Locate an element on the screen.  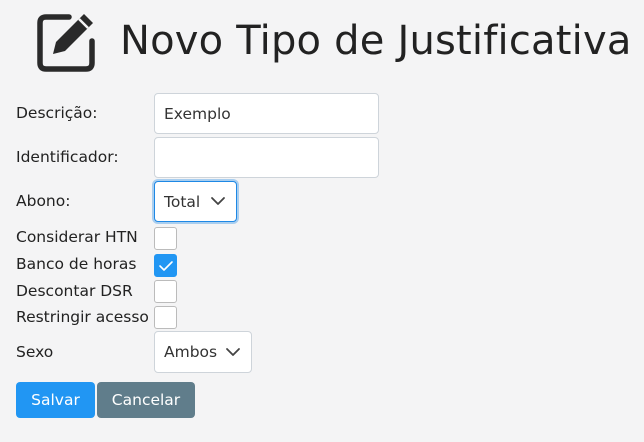
restringir-acesso-checkbox is located at coordinates (165, 317).